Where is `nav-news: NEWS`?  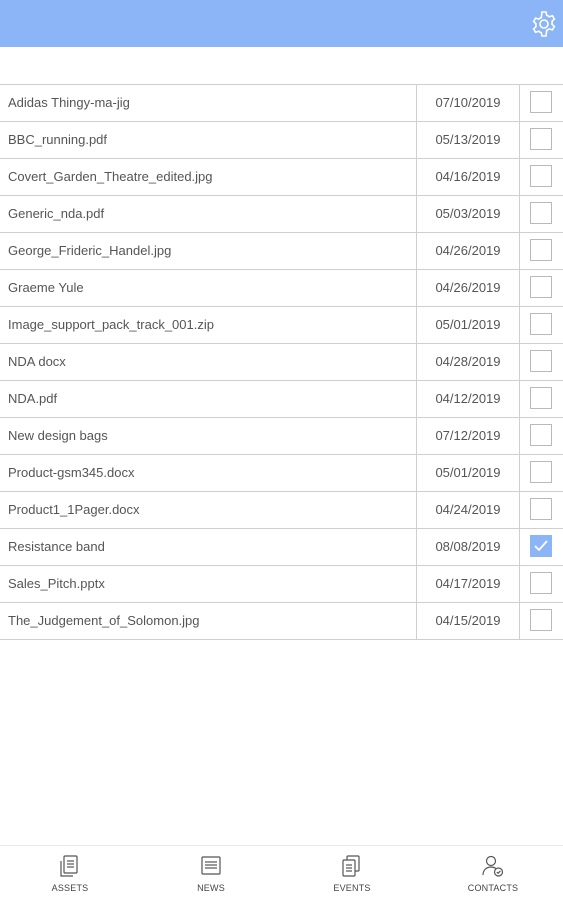
nav-news: NEWS is located at coordinates (211, 873).